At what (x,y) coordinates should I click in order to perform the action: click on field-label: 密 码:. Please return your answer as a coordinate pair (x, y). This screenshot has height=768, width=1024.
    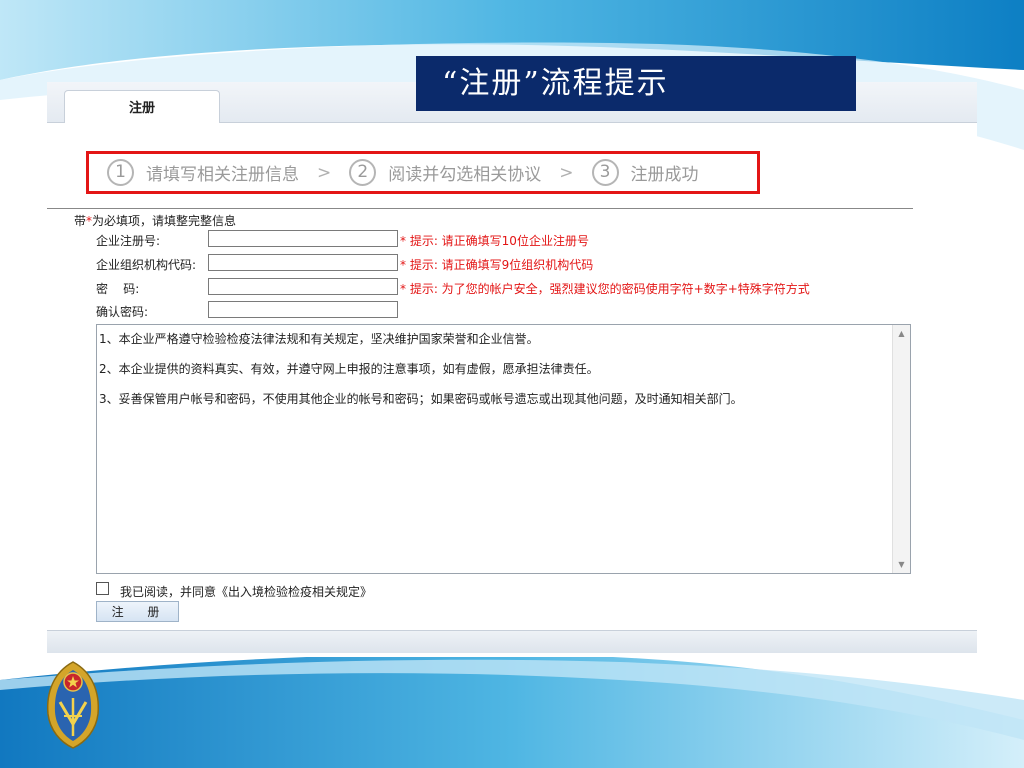
    Looking at the image, I should click on (118, 289).